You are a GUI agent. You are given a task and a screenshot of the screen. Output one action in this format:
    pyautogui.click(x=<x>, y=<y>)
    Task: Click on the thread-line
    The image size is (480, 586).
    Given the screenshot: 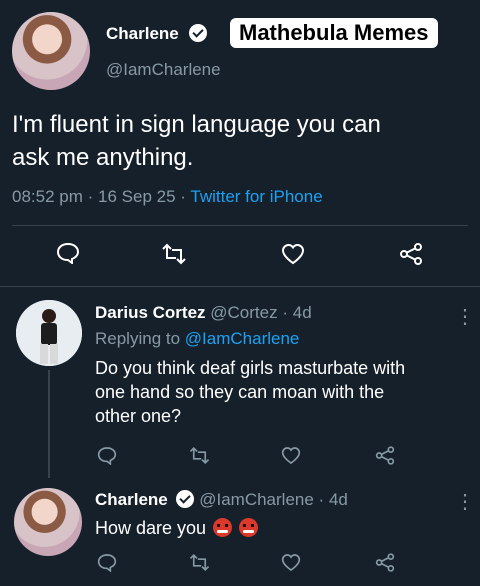 What is the action you would take?
    pyautogui.click(x=49, y=424)
    